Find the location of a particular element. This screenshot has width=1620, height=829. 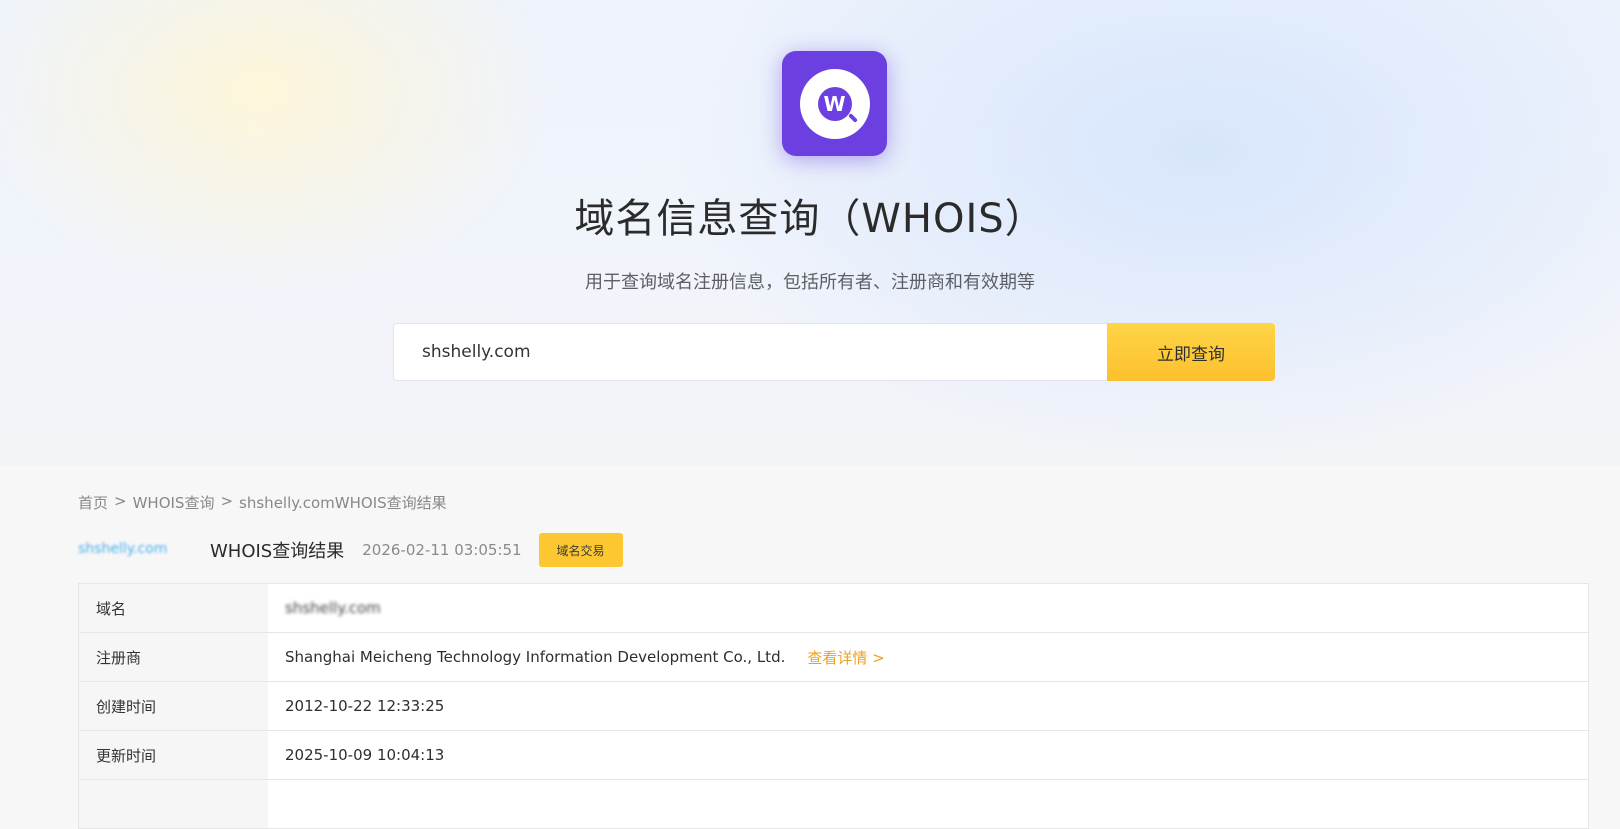

domain-trade-button: 域名交易 is located at coordinates (580, 550).